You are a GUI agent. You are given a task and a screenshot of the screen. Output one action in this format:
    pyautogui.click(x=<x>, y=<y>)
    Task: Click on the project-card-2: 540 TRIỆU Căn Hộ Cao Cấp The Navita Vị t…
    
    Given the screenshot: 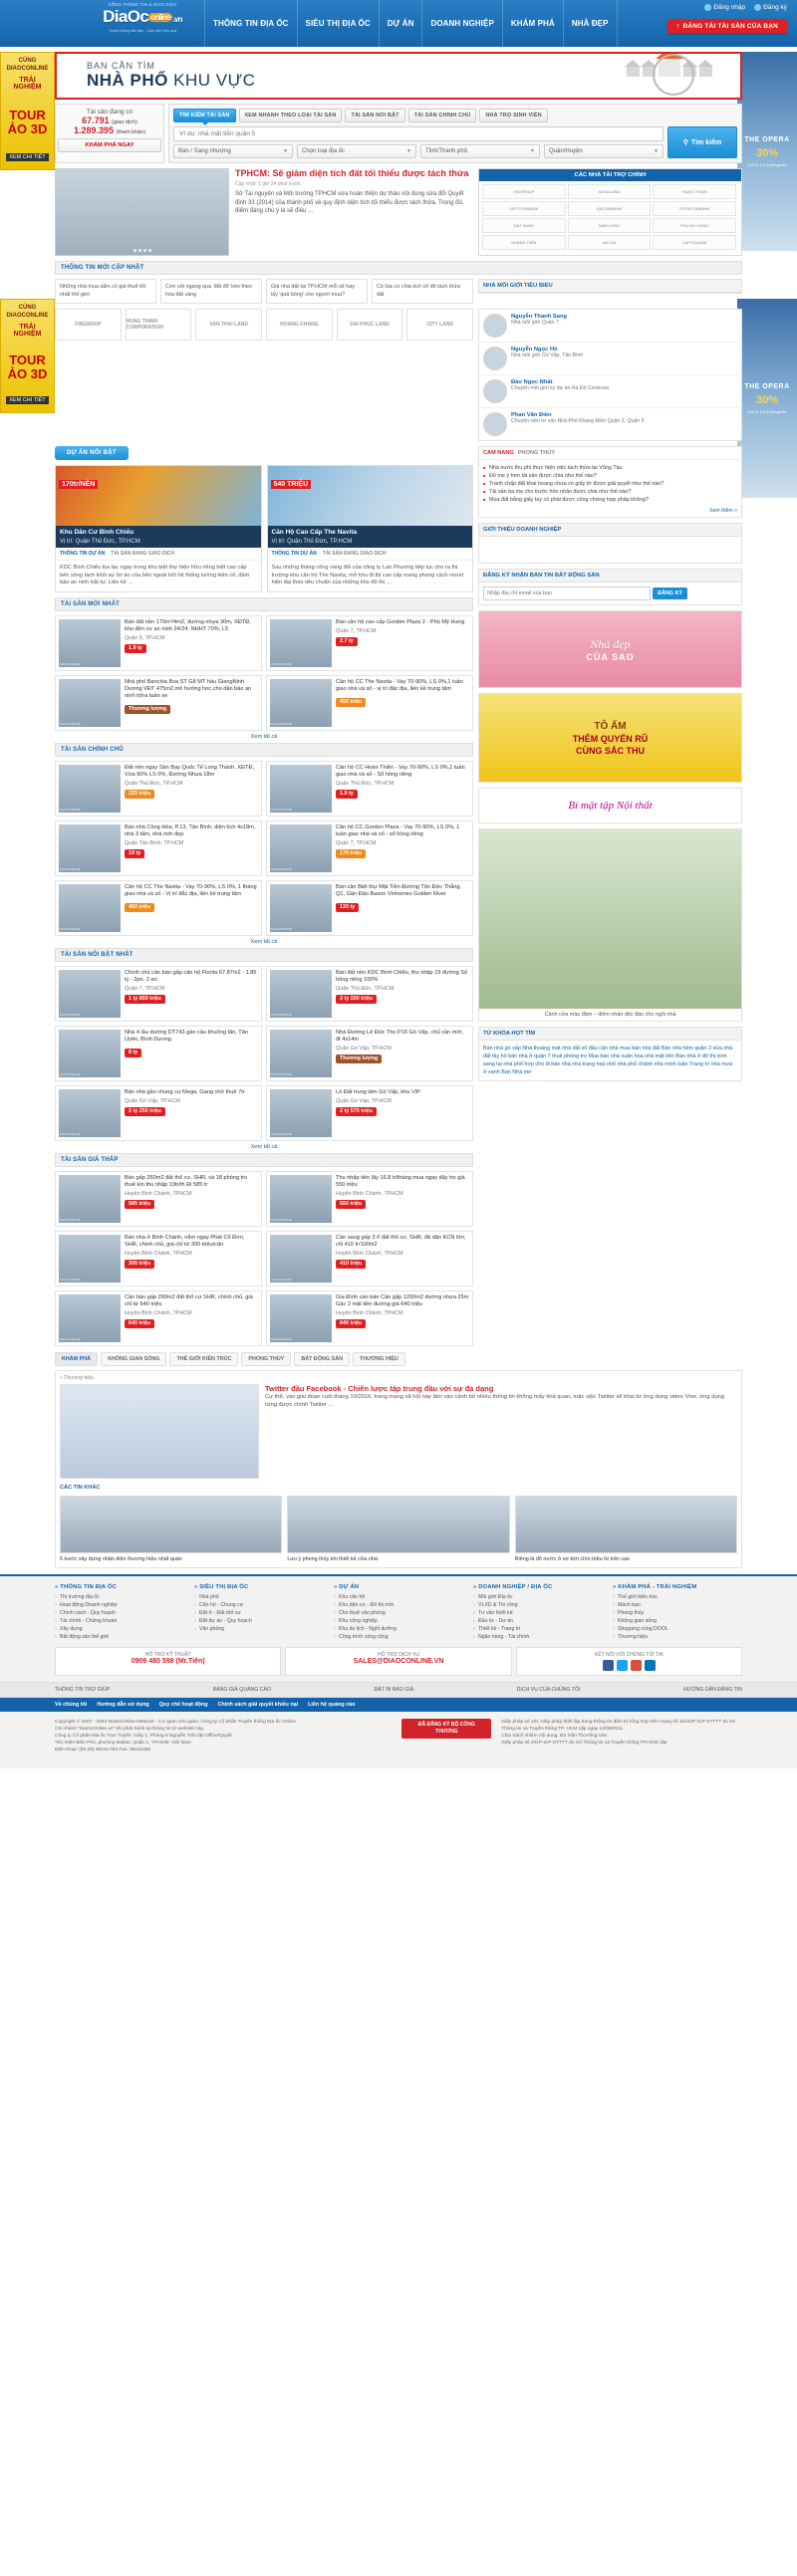 What is the action you would take?
    pyautogui.click(x=369, y=528)
    